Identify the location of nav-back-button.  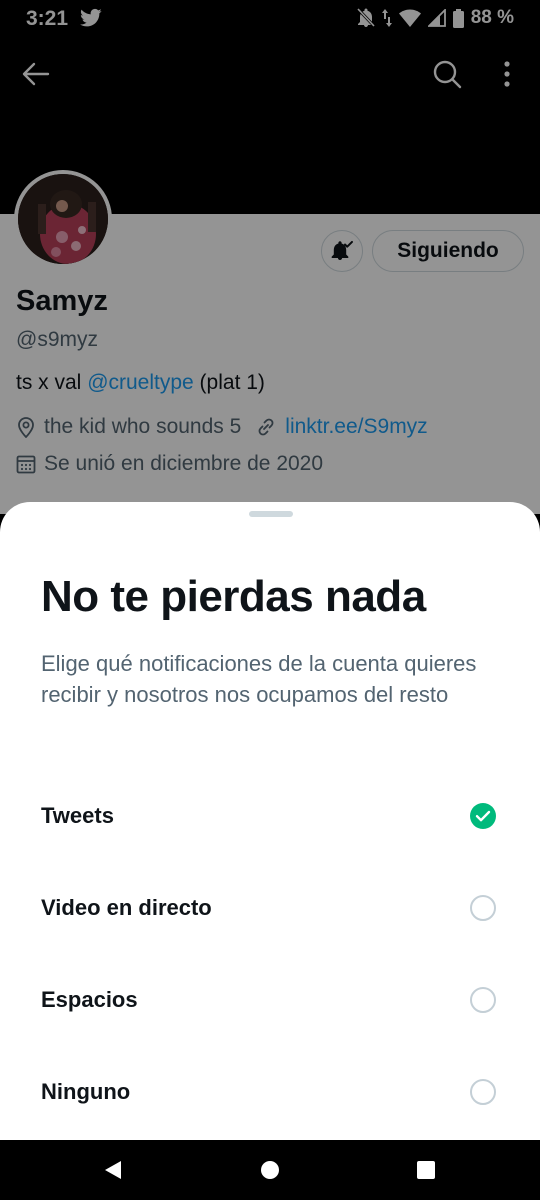
(113, 1170).